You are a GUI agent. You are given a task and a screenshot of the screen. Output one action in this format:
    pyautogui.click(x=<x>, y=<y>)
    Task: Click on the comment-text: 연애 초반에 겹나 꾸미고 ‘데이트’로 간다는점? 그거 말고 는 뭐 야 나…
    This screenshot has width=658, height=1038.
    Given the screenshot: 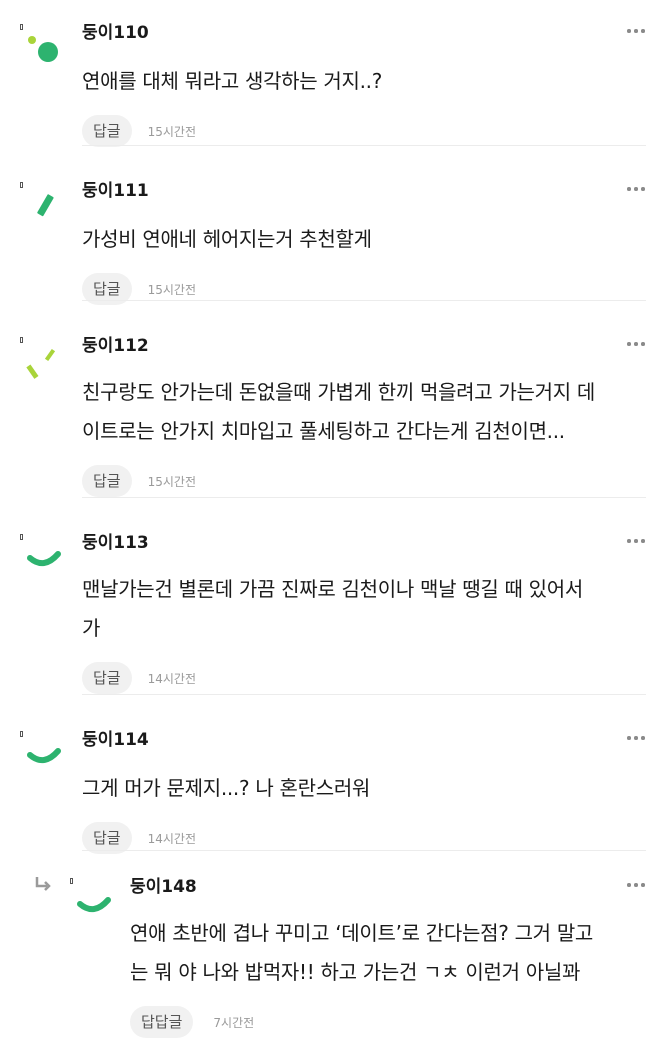 What is the action you would take?
    pyautogui.click(x=361, y=953)
    